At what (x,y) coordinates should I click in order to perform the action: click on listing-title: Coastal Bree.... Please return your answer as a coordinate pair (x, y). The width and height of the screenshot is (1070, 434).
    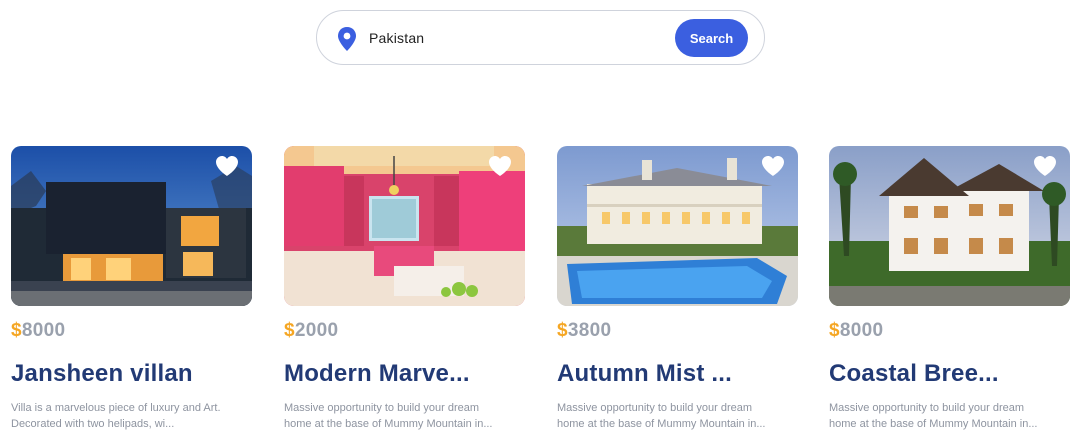
    Looking at the image, I should click on (949, 374).